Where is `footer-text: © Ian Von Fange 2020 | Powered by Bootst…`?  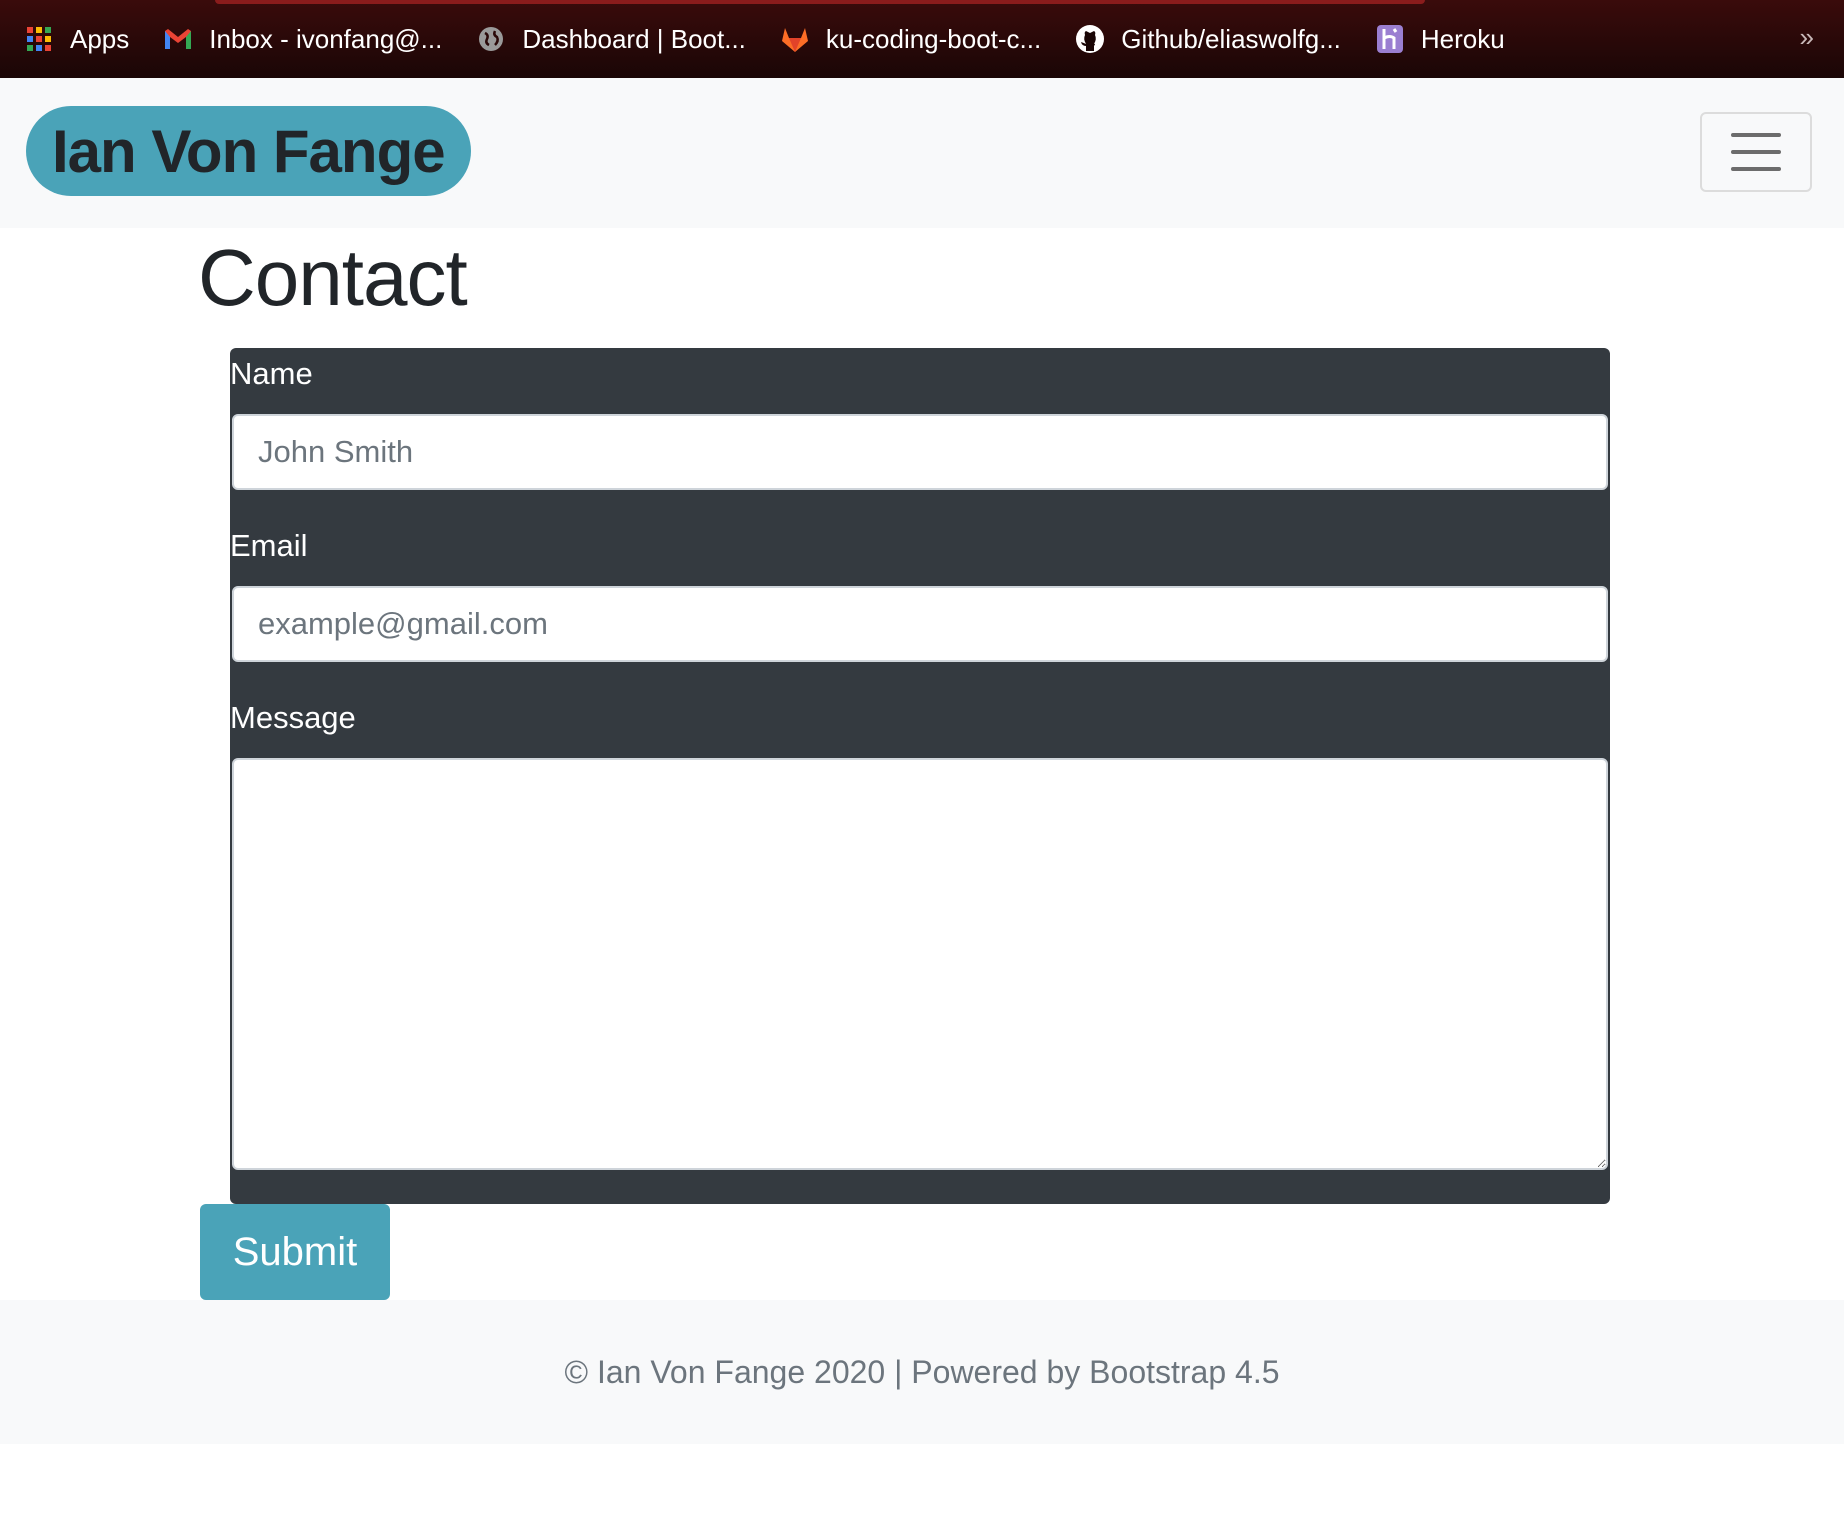
footer-text: © Ian Von Fange 2020 | Powered by Bootst… is located at coordinates (922, 1371).